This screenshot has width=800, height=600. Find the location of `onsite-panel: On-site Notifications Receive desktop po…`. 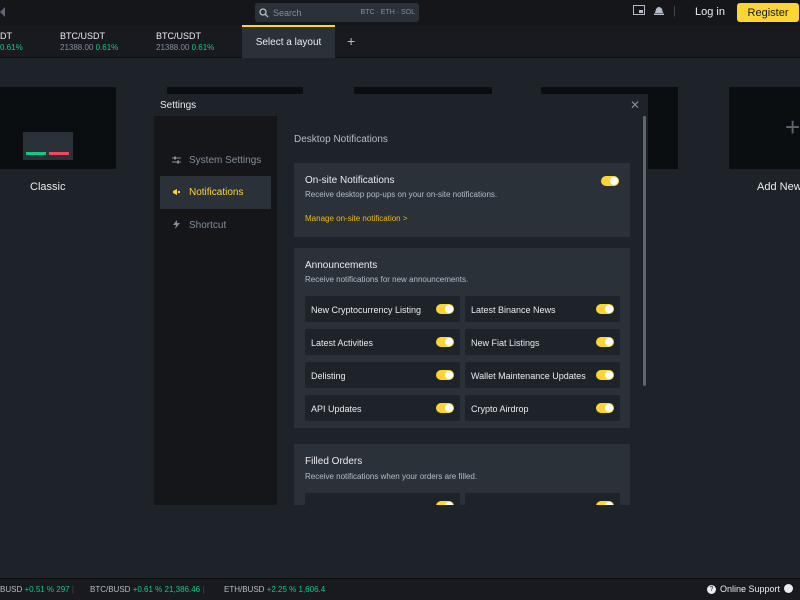

onsite-panel: On-site Notifications Receive desktop po… is located at coordinates (462, 200).